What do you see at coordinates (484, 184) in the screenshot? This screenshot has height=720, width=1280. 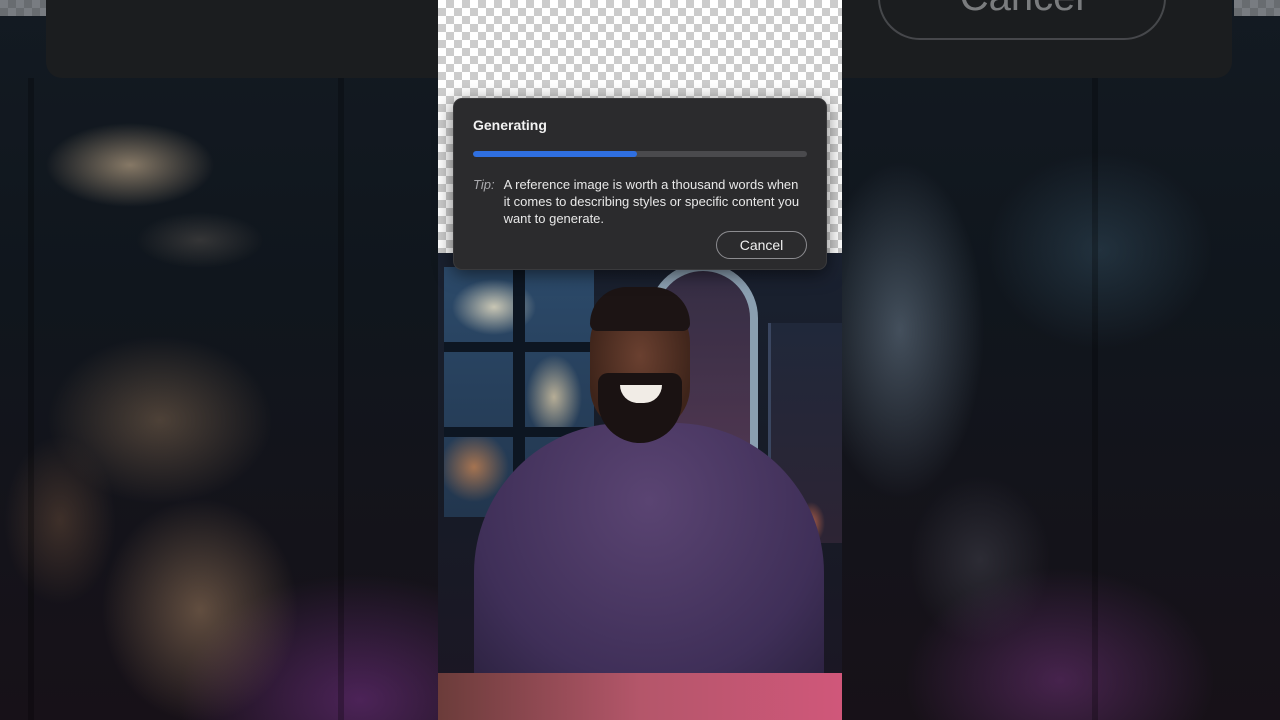 I see `tip-label: Tip:` at bounding box center [484, 184].